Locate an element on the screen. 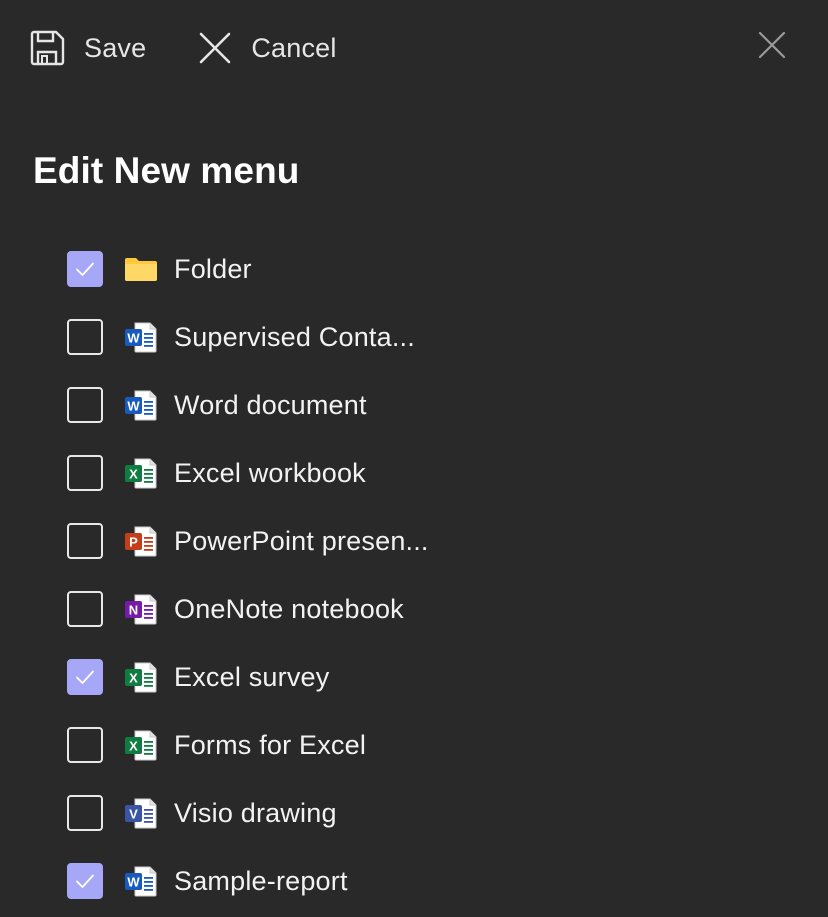  svg-text: N is located at coordinates (133, 610).